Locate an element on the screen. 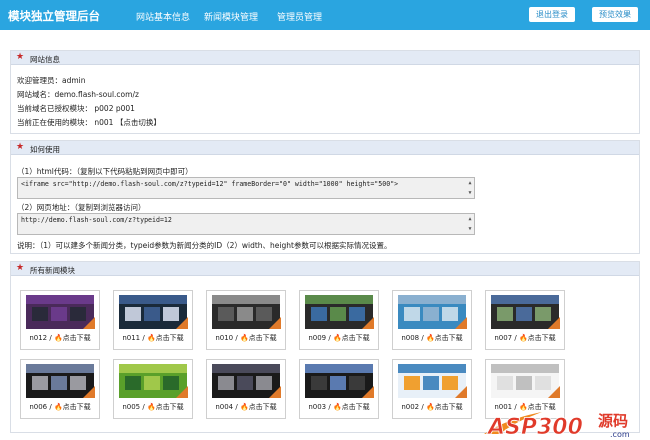 This screenshot has width=650, height=440. current-module-line: 当前正在使用的模块： n001 【点击切换】 is located at coordinates (89, 122).